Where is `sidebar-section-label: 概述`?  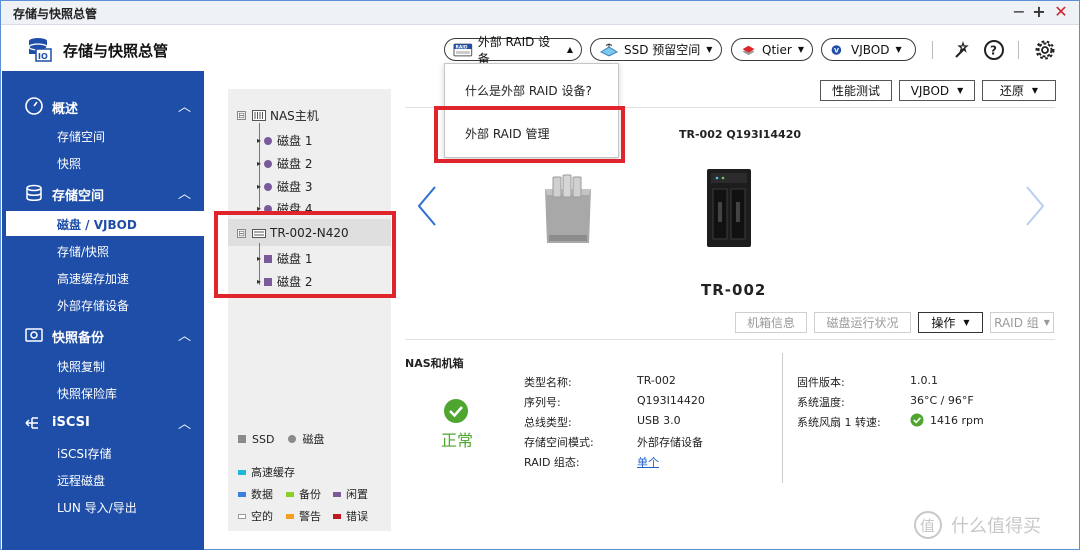 sidebar-section-label: 概述 is located at coordinates (65, 109).